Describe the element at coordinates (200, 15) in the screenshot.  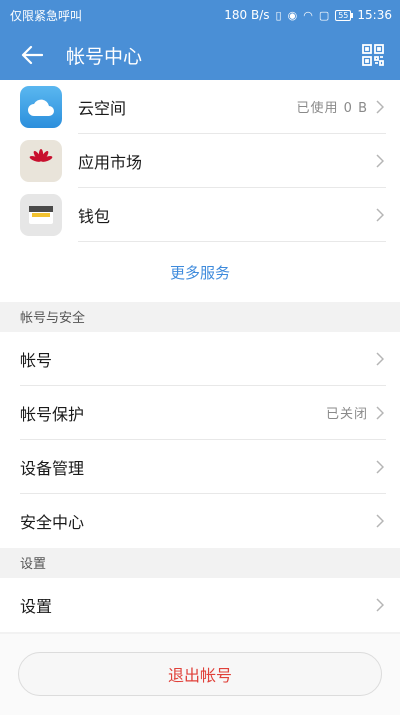
I see `status-bar: 仅限紧急呼叫 180 B/s ▯ ◉ ◠ ▢ 55 15:36` at that location.